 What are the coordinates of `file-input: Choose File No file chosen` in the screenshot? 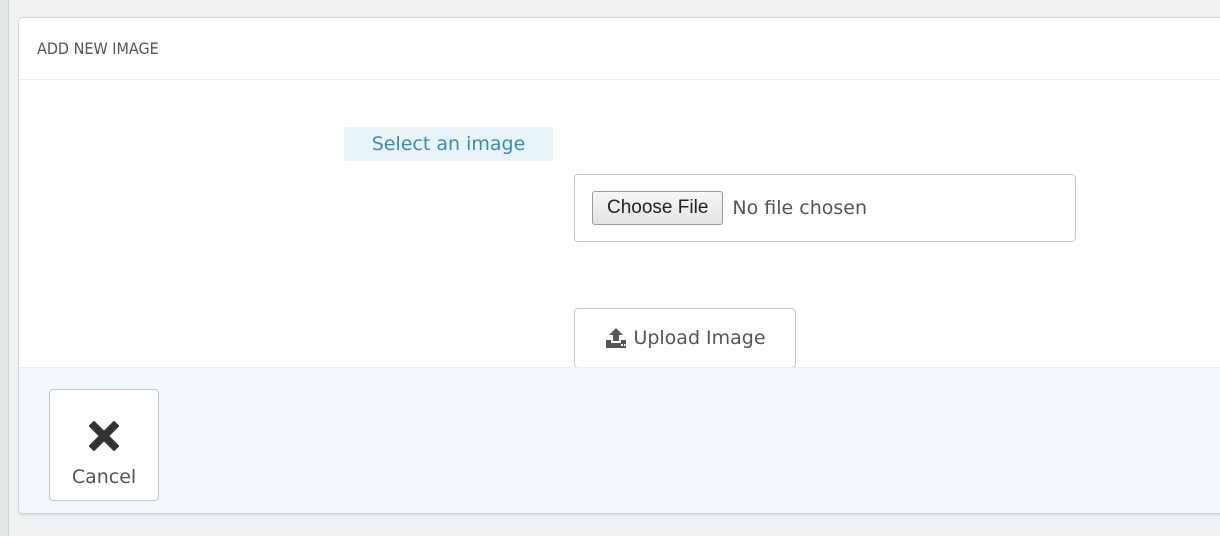 It's located at (825, 208).